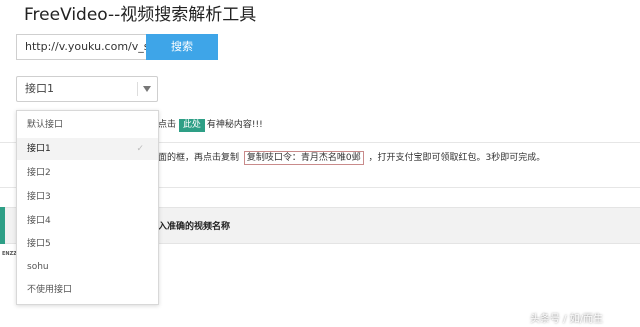 This screenshot has width=640, height=327. I want to click on dropdown-option: sohu, so click(87, 267).